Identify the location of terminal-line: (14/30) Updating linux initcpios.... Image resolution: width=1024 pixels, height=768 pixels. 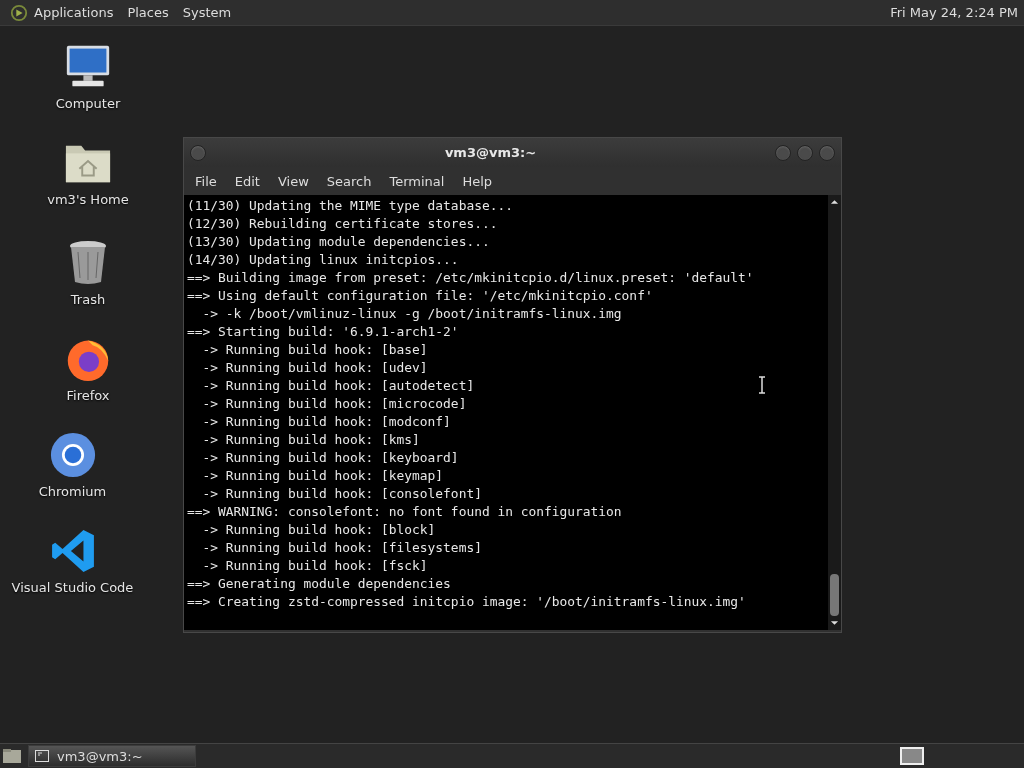
(323, 260).